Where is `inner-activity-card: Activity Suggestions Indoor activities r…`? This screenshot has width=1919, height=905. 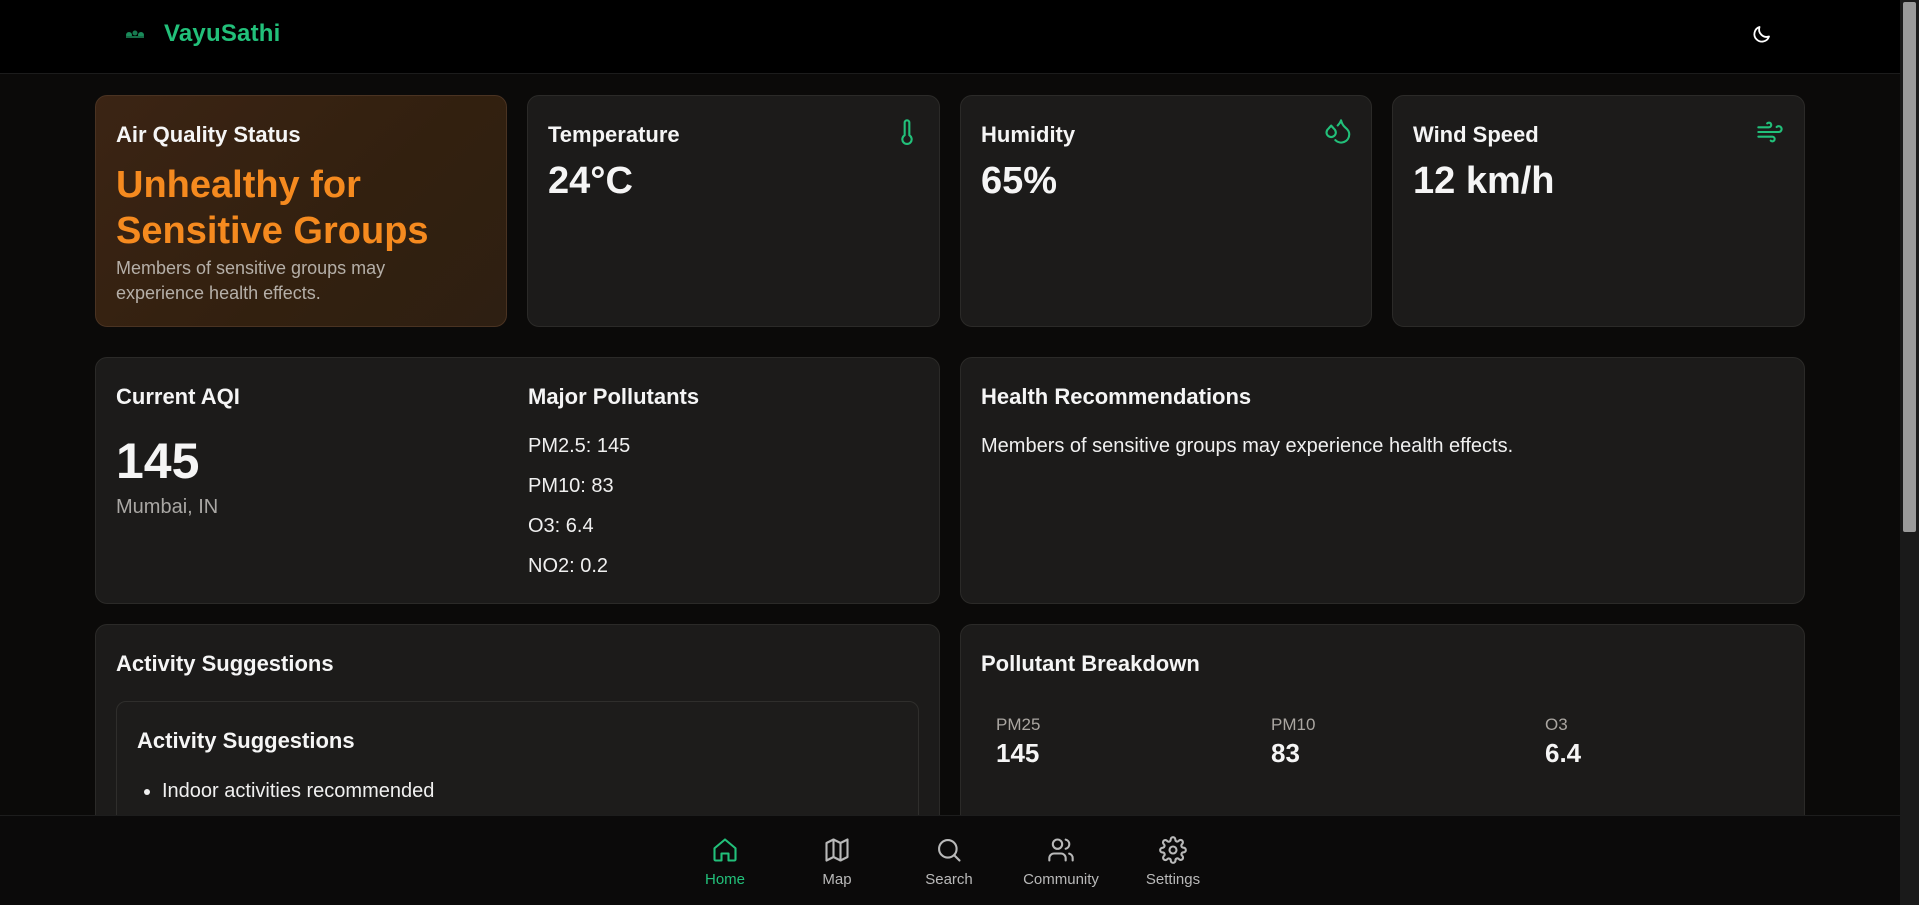 inner-activity-card: Activity Suggestions Indoor activities r… is located at coordinates (517, 766).